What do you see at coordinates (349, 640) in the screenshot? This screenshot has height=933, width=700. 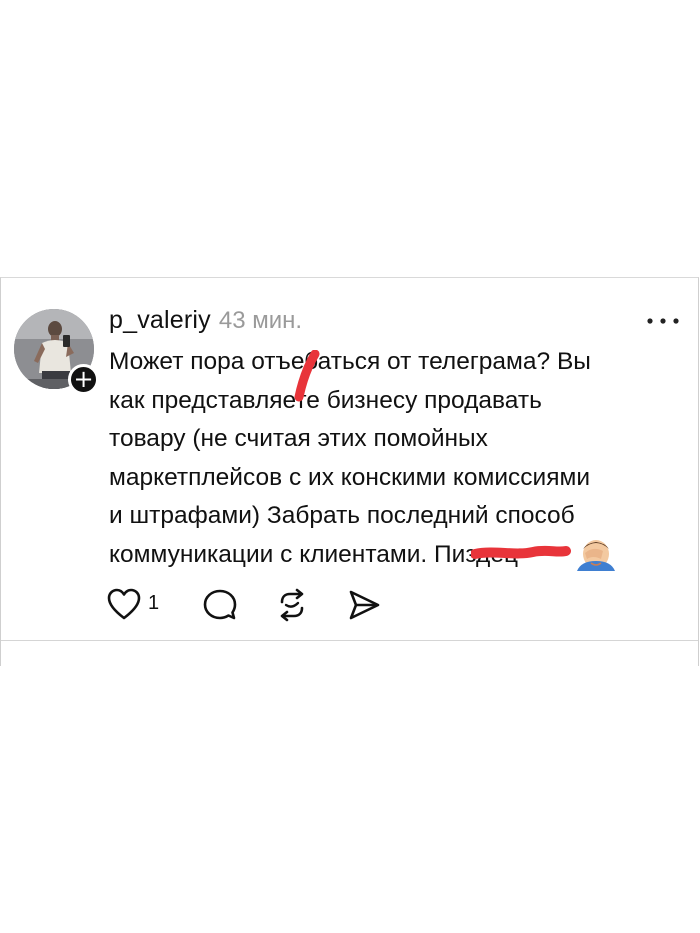 I see `card-bottom-divider` at bounding box center [349, 640].